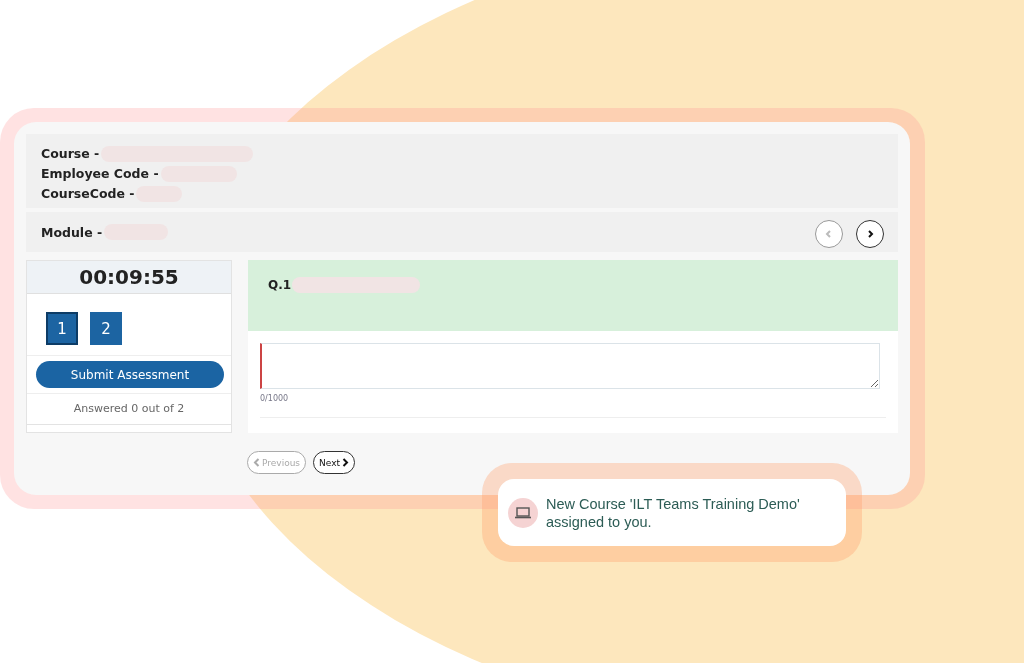 Image resolution: width=1024 pixels, height=663 pixels. Describe the element at coordinates (106, 328) in the screenshot. I see `question-number-button: 2` at that location.